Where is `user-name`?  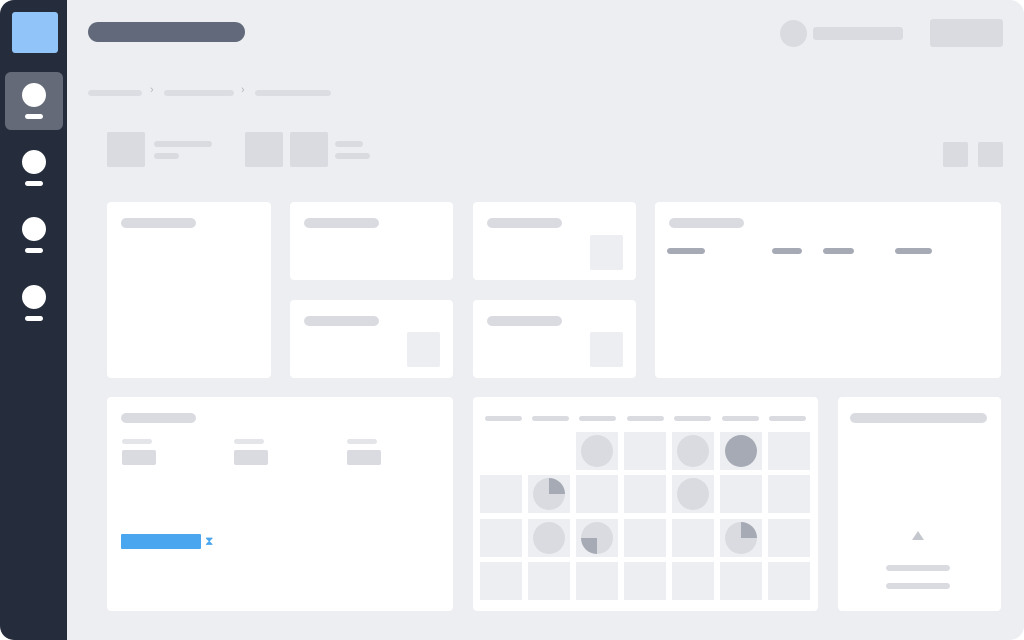 user-name is located at coordinates (858, 33).